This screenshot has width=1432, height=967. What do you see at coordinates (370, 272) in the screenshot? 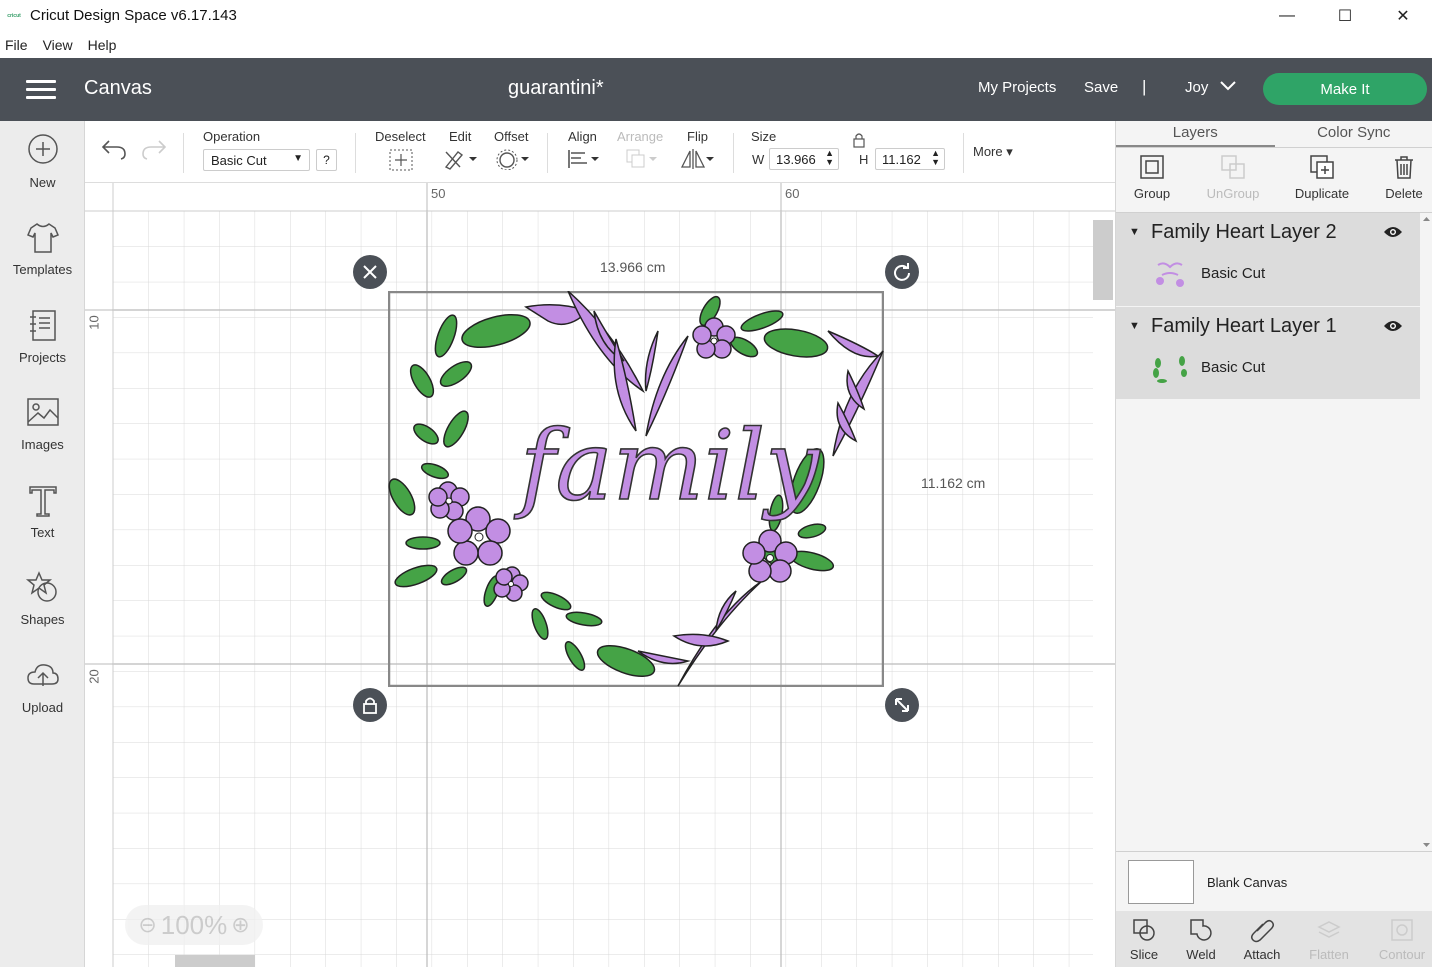
I see `remove-handle-icon` at bounding box center [370, 272].